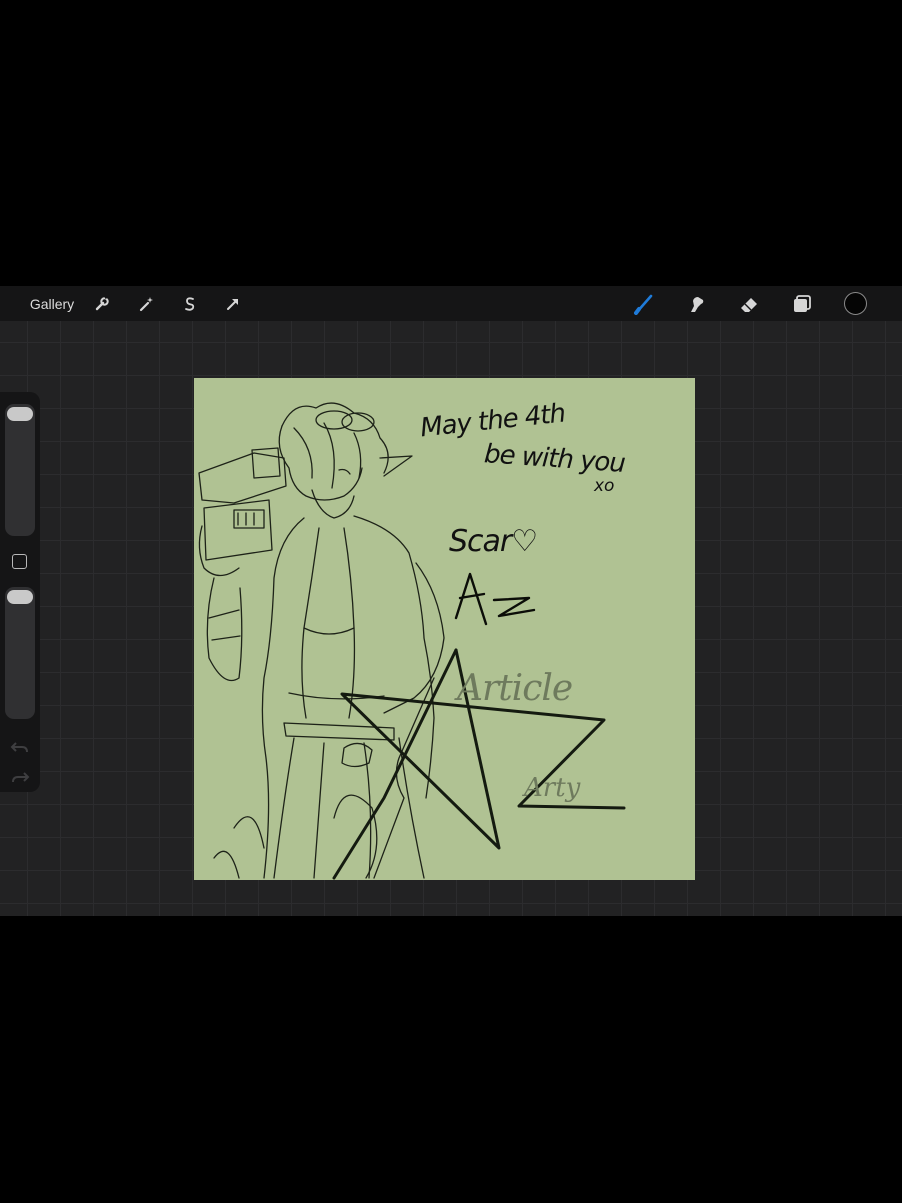 This screenshot has height=1203, width=902. I want to click on top-toolbar: Gallery, so click(451, 303).